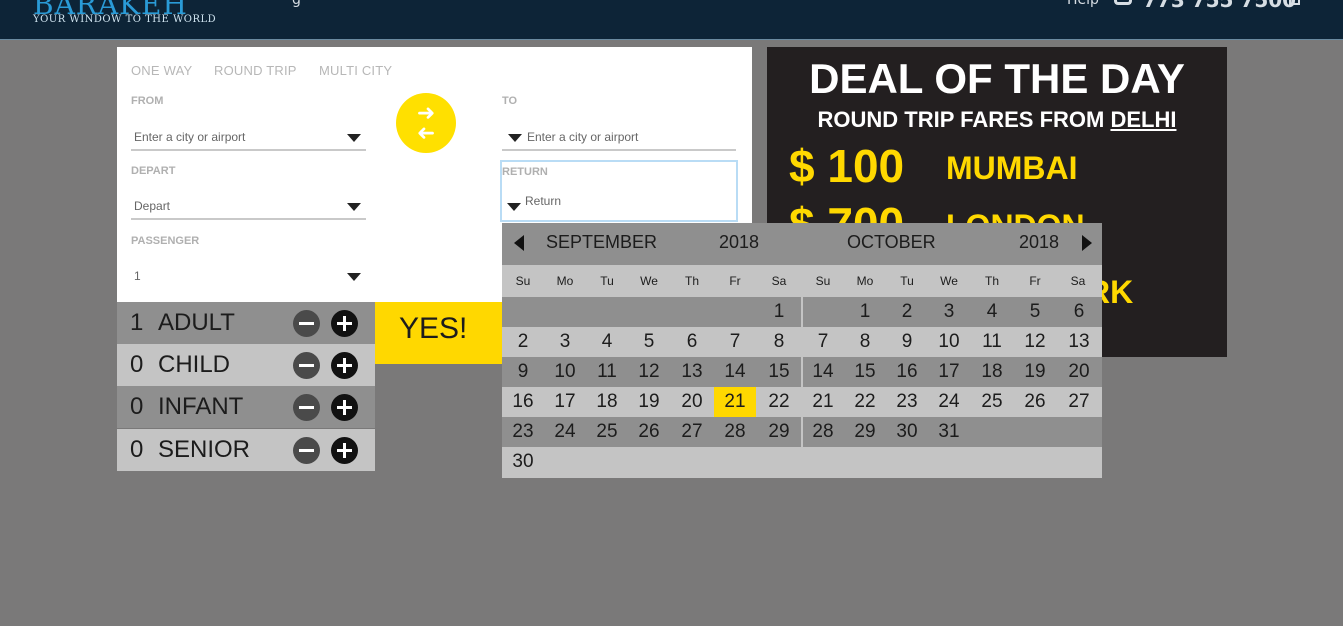  I want to click on passenger-field: 1, so click(248, 275).